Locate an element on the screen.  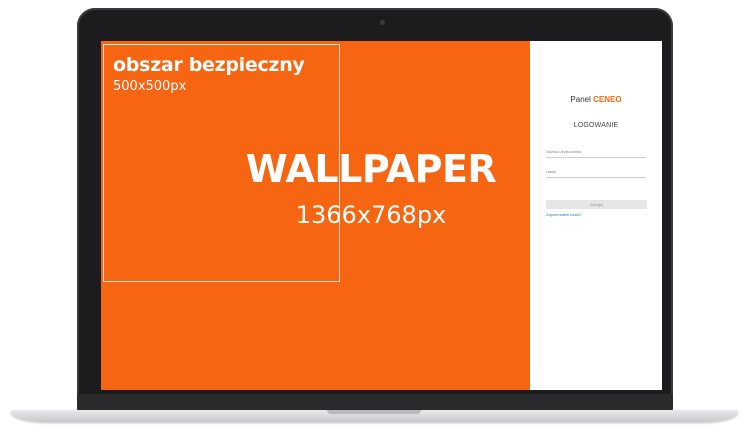
password-underline is located at coordinates (596, 177).